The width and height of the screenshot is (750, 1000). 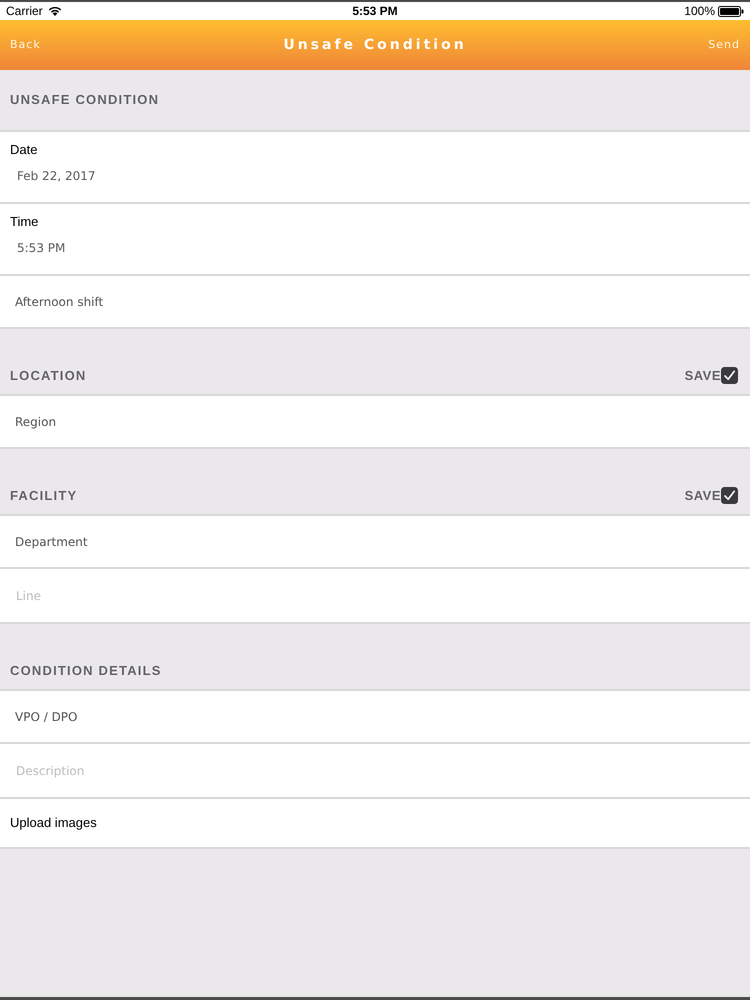 What do you see at coordinates (55, 11) in the screenshot?
I see `wifi-icon` at bounding box center [55, 11].